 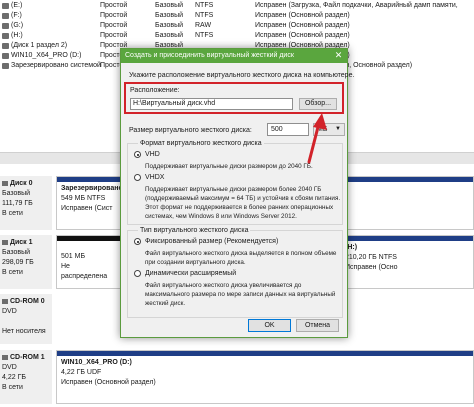 I want to click on ok-button: OK, so click(x=269, y=325).